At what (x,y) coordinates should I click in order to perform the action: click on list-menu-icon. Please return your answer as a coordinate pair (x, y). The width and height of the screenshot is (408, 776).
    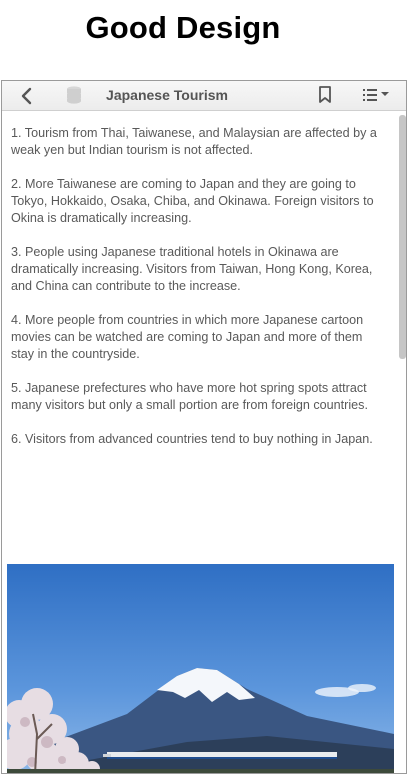
    Looking at the image, I should click on (376, 95).